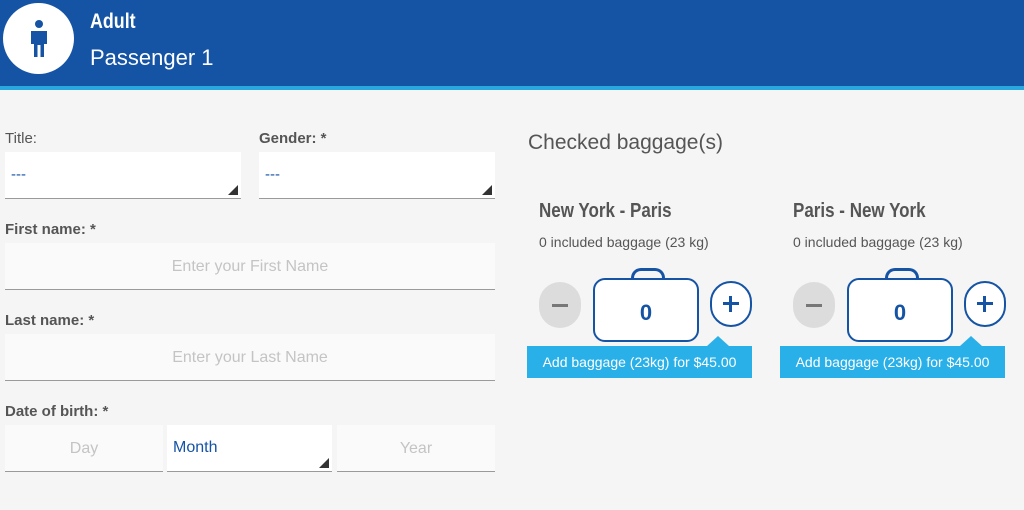 Image resolution: width=1024 pixels, height=510 pixels. I want to click on dob-month-select: Month, so click(249, 448).